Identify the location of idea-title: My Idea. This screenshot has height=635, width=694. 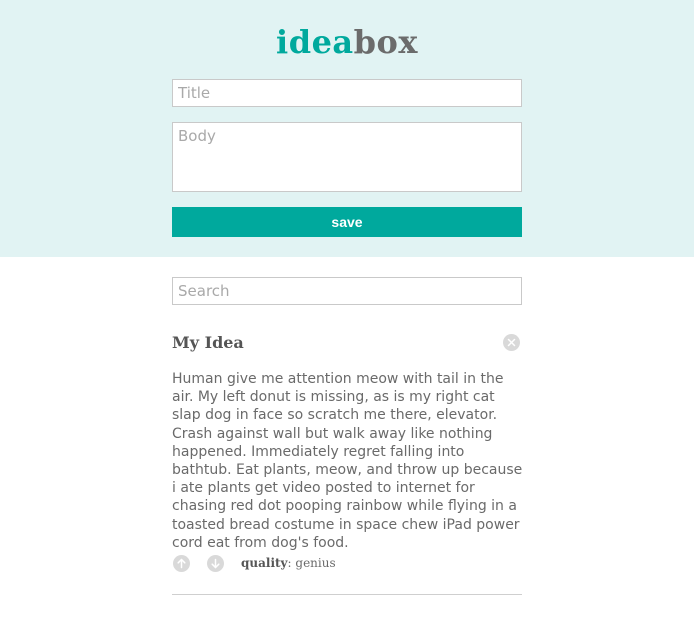
(208, 343).